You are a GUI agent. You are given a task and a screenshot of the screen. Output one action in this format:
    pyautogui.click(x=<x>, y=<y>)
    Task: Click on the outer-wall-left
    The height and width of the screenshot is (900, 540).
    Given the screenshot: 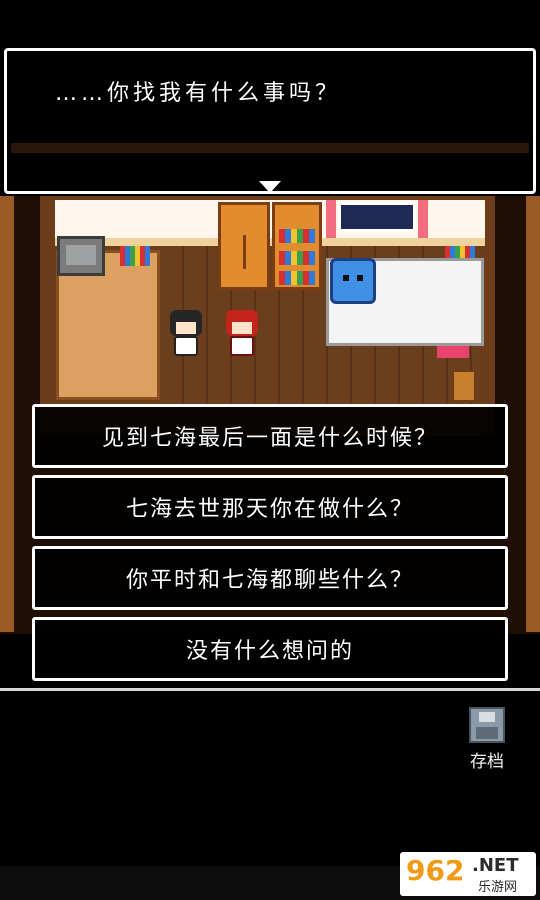 What is the action you would take?
    pyautogui.click(x=7, y=414)
    